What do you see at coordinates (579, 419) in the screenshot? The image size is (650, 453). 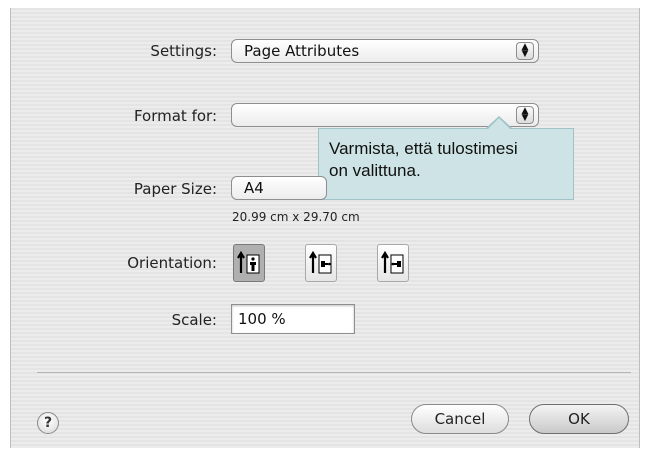 I see `ok-button: OK` at bounding box center [579, 419].